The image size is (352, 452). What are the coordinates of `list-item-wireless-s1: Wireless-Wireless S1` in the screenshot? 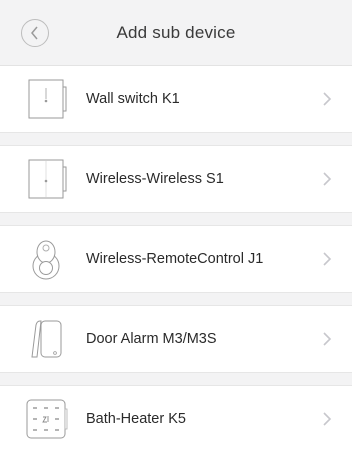 It's located at (176, 179).